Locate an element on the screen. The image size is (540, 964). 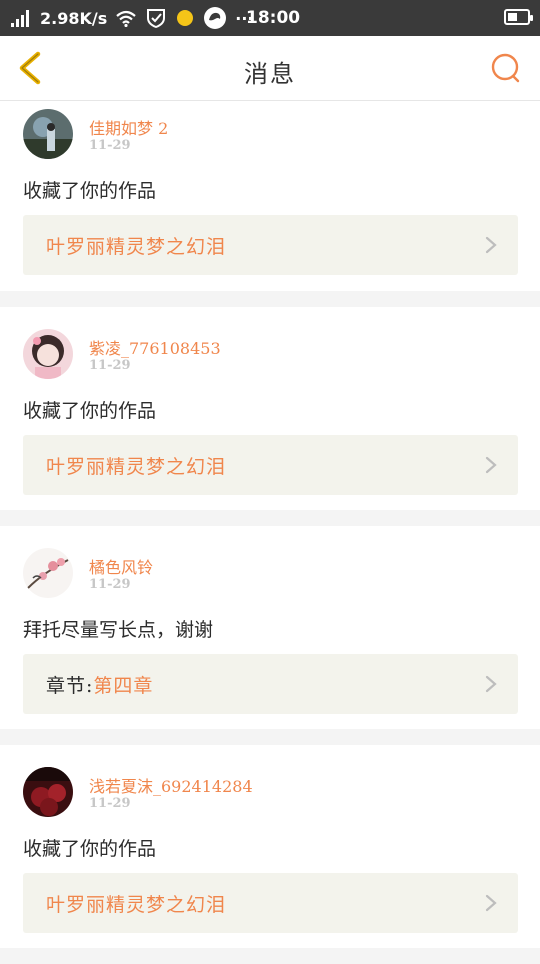
chapter-link-label: 章节:第四章 is located at coordinates (99, 684).